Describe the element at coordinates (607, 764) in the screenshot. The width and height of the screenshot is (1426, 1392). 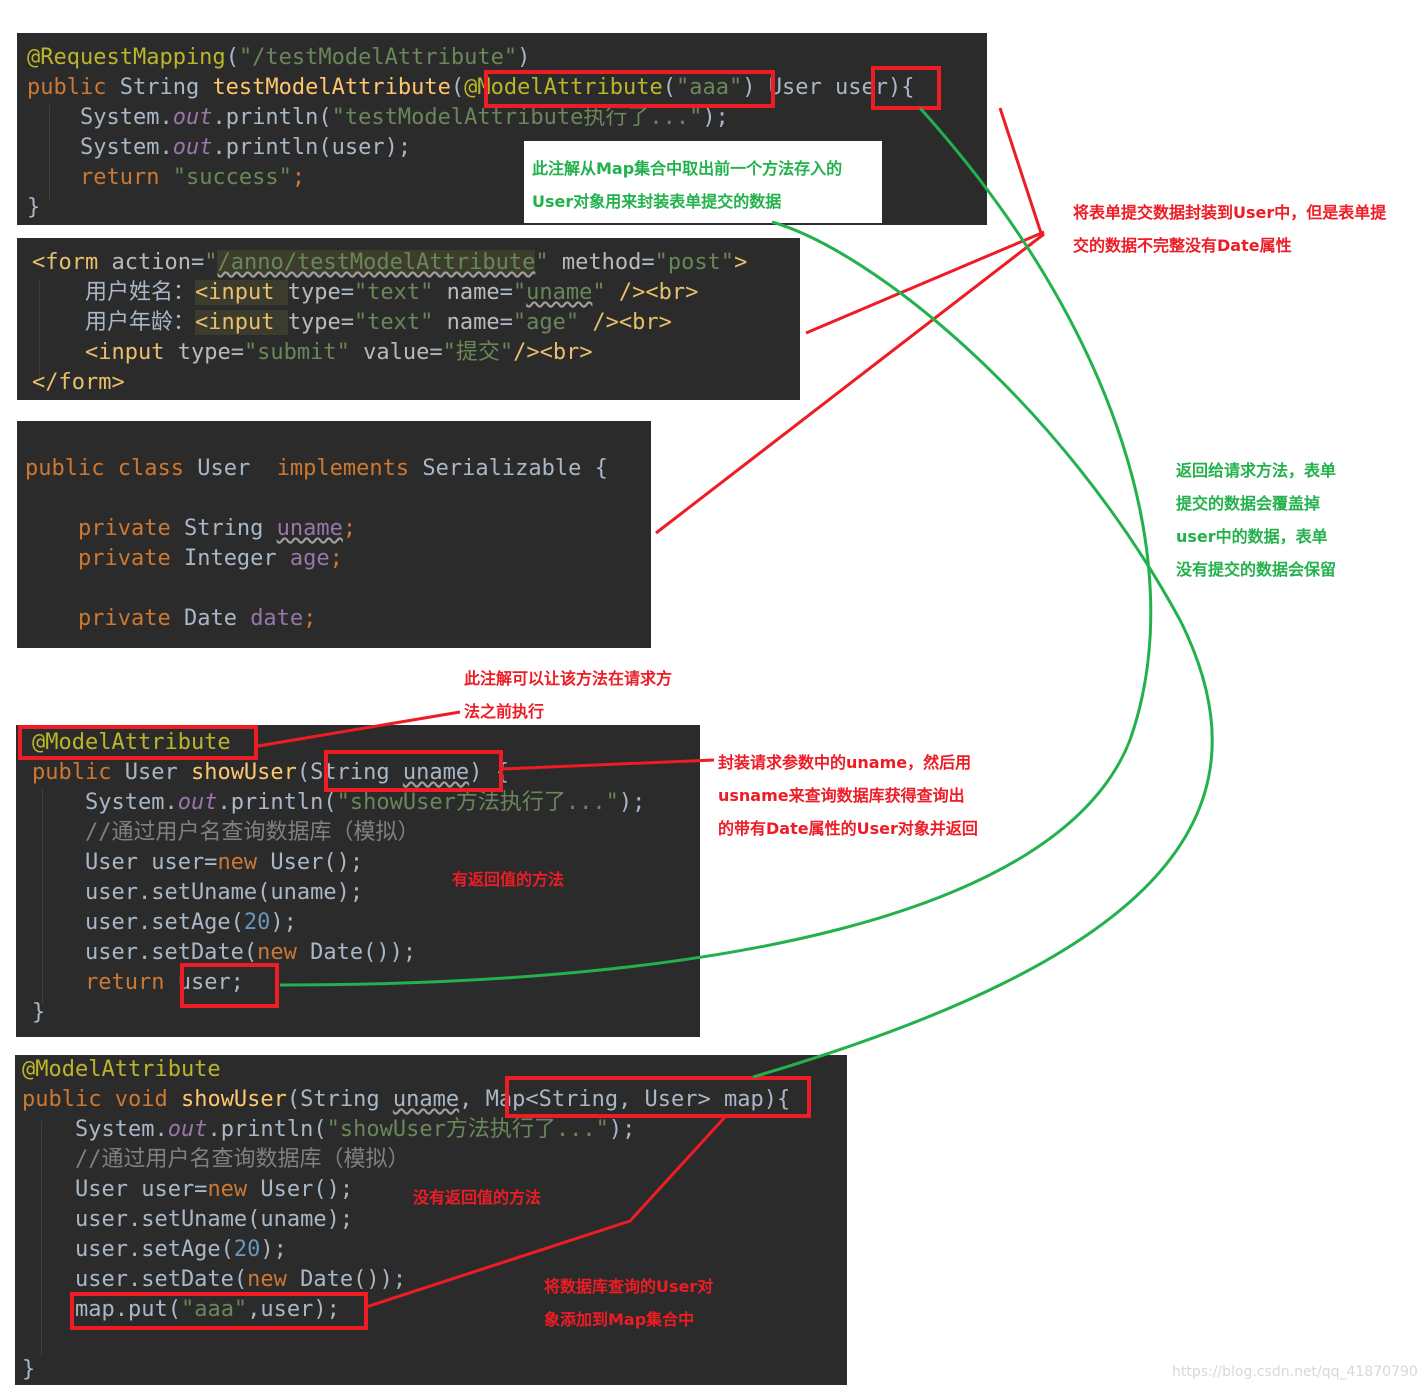
I see `red-arrow-uname` at that location.